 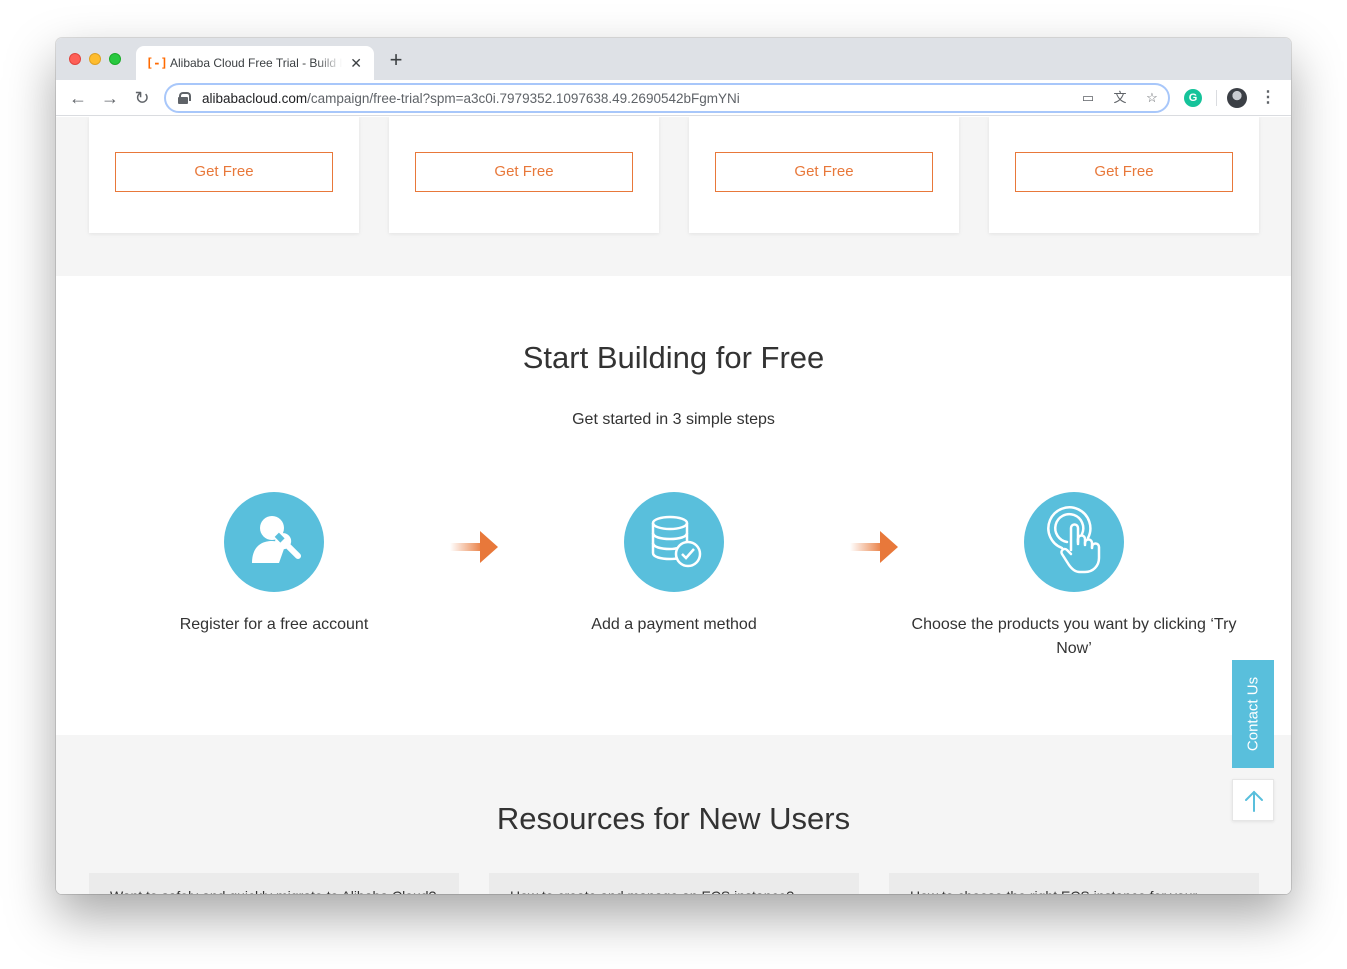 What do you see at coordinates (142, 98) in the screenshot?
I see `reload-icon: ↻` at bounding box center [142, 98].